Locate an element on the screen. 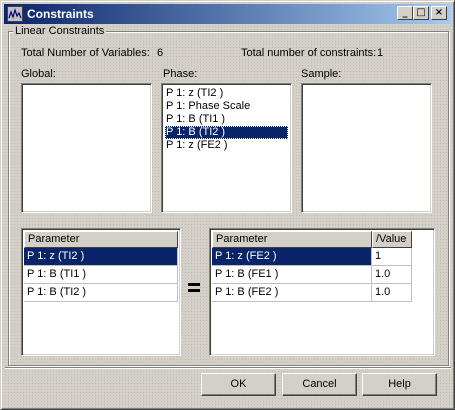  close-button: × is located at coordinates (439, 13).